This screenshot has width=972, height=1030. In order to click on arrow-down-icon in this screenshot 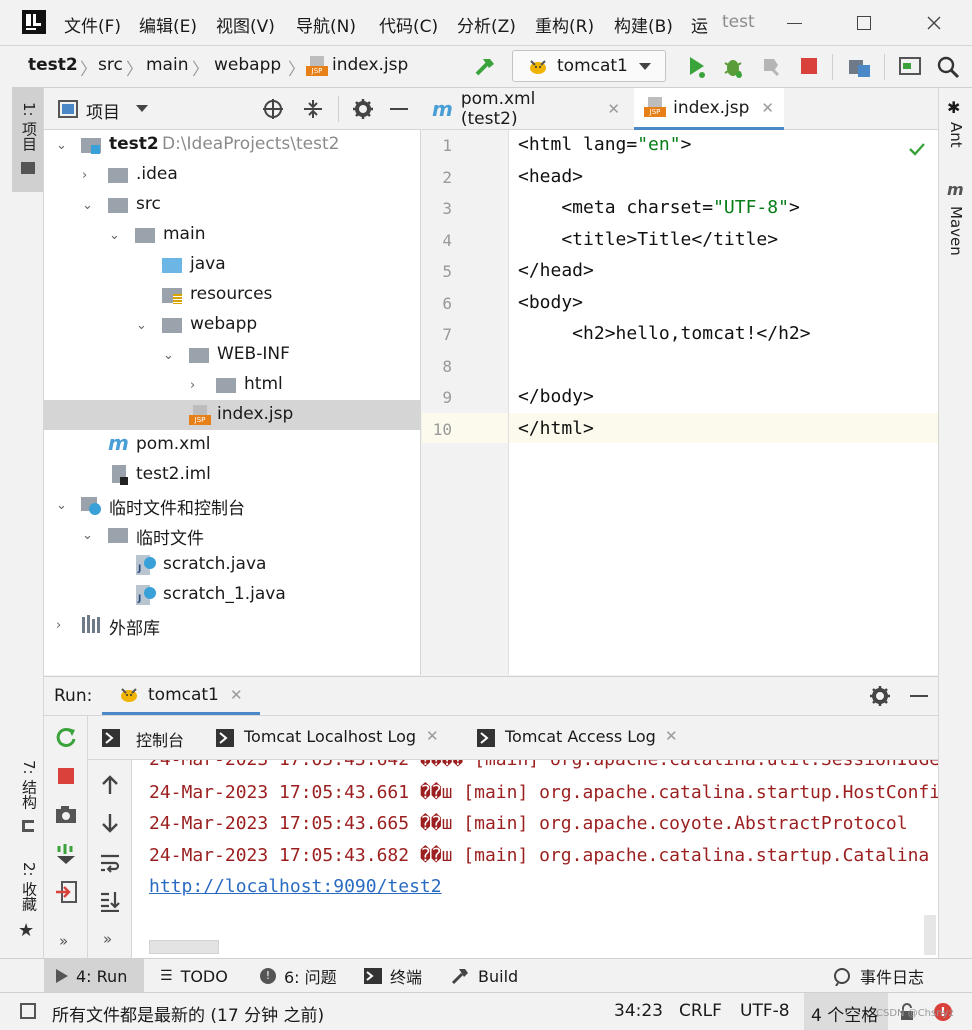, I will do `click(110, 823)`.